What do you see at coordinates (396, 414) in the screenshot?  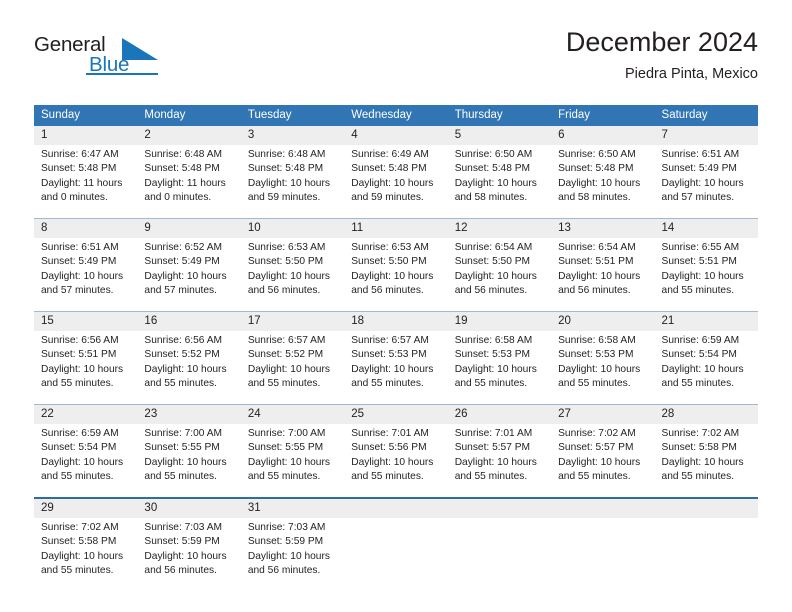 I see `day-number: 25` at bounding box center [396, 414].